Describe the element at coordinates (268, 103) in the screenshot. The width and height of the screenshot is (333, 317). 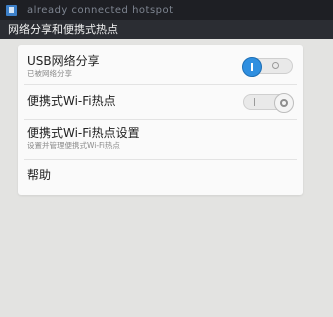
I see `wifi-hotspot-switch` at that location.